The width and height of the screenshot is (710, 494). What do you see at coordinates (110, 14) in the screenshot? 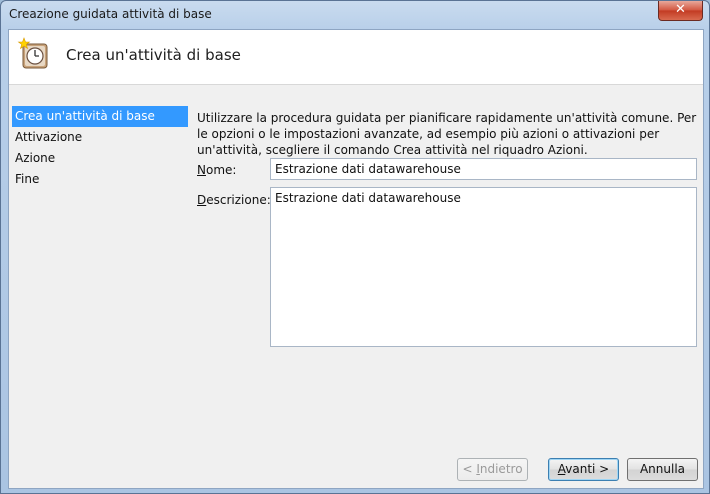
I see `window-title: Creazione guidata attività di base` at bounding box center [110, 14].